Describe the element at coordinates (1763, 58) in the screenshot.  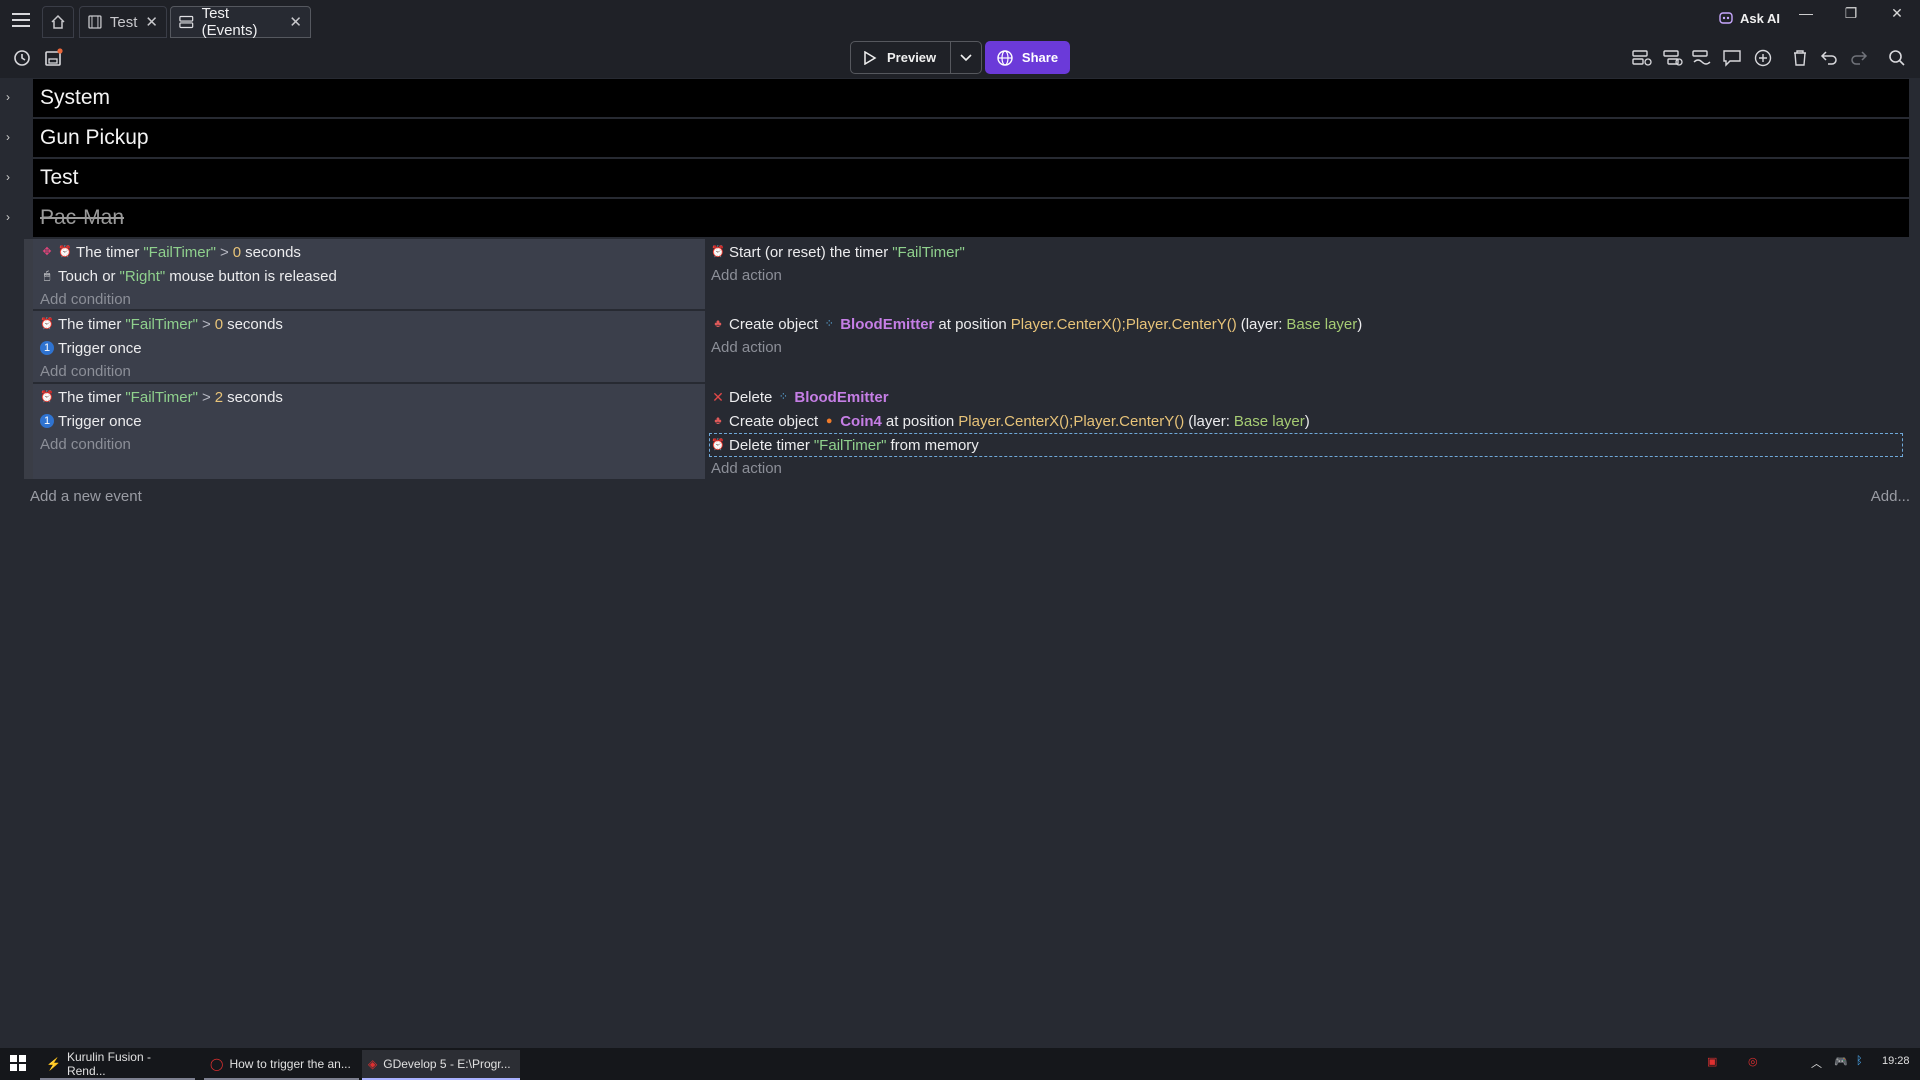
I see `add-icon` at that location.